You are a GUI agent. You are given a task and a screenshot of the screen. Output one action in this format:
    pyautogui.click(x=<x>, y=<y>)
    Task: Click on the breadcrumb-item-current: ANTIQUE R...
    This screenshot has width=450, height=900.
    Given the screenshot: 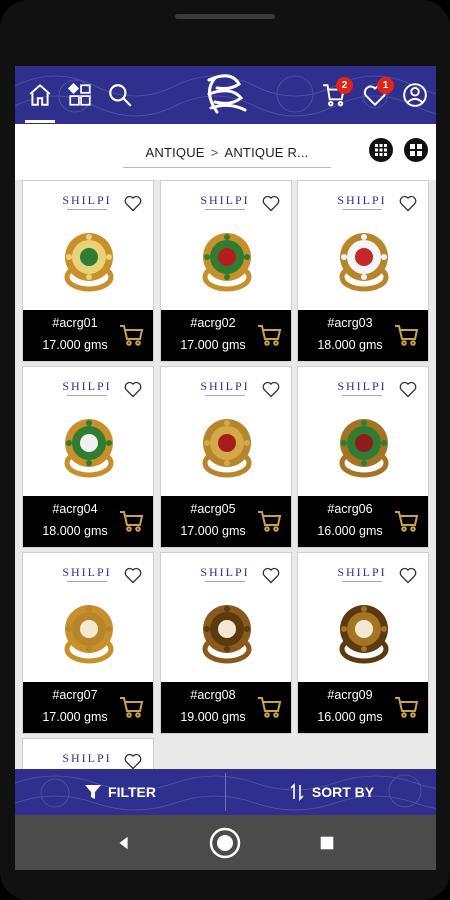 What is the action you would take?
    pyautogui.click(x=266, y=152)
    